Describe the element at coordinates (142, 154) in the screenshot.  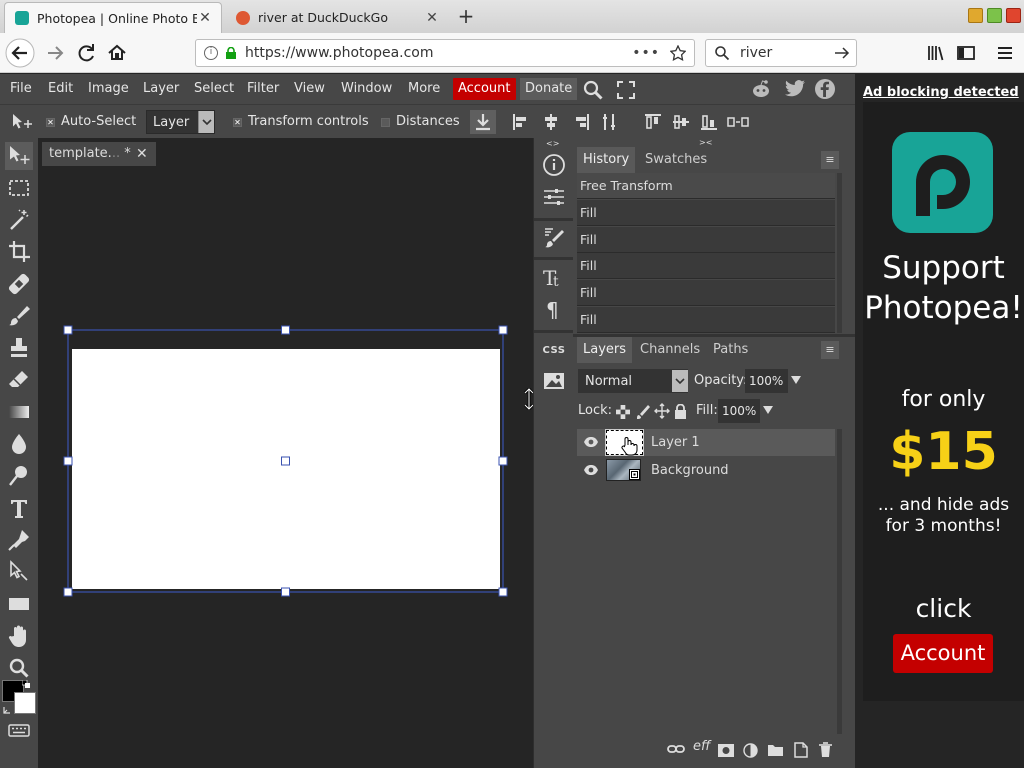
I see `close-document-icon: ✕` at that location.